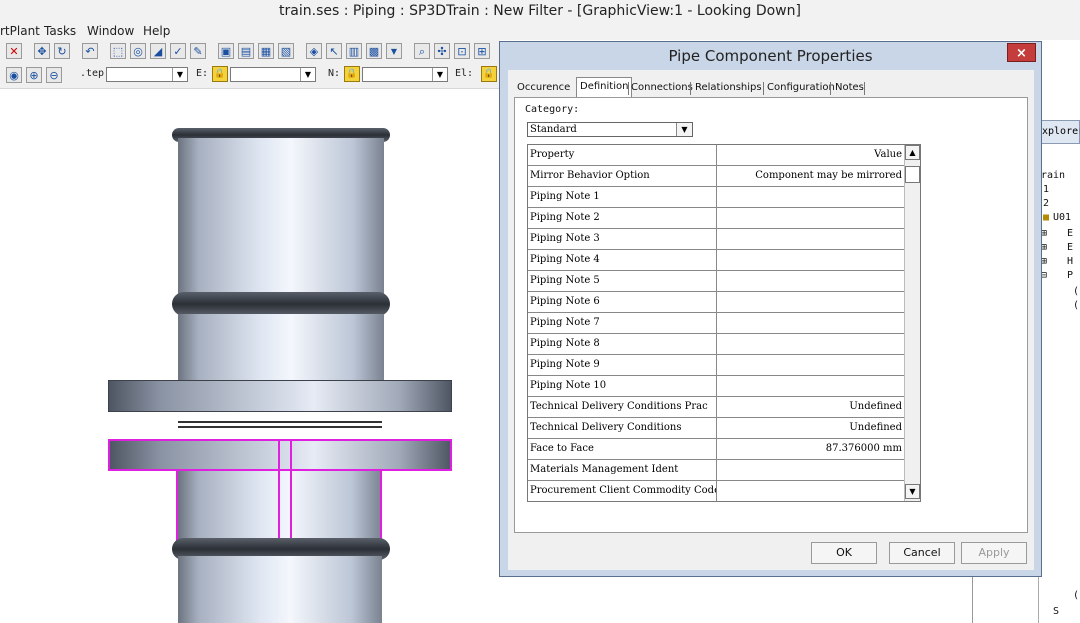 This screenshot has height=623, width=1080. What do you see at coordinates (273, 74) in the screenshot?
I see `e-combo: ▼` at bounding box center [273, 74].